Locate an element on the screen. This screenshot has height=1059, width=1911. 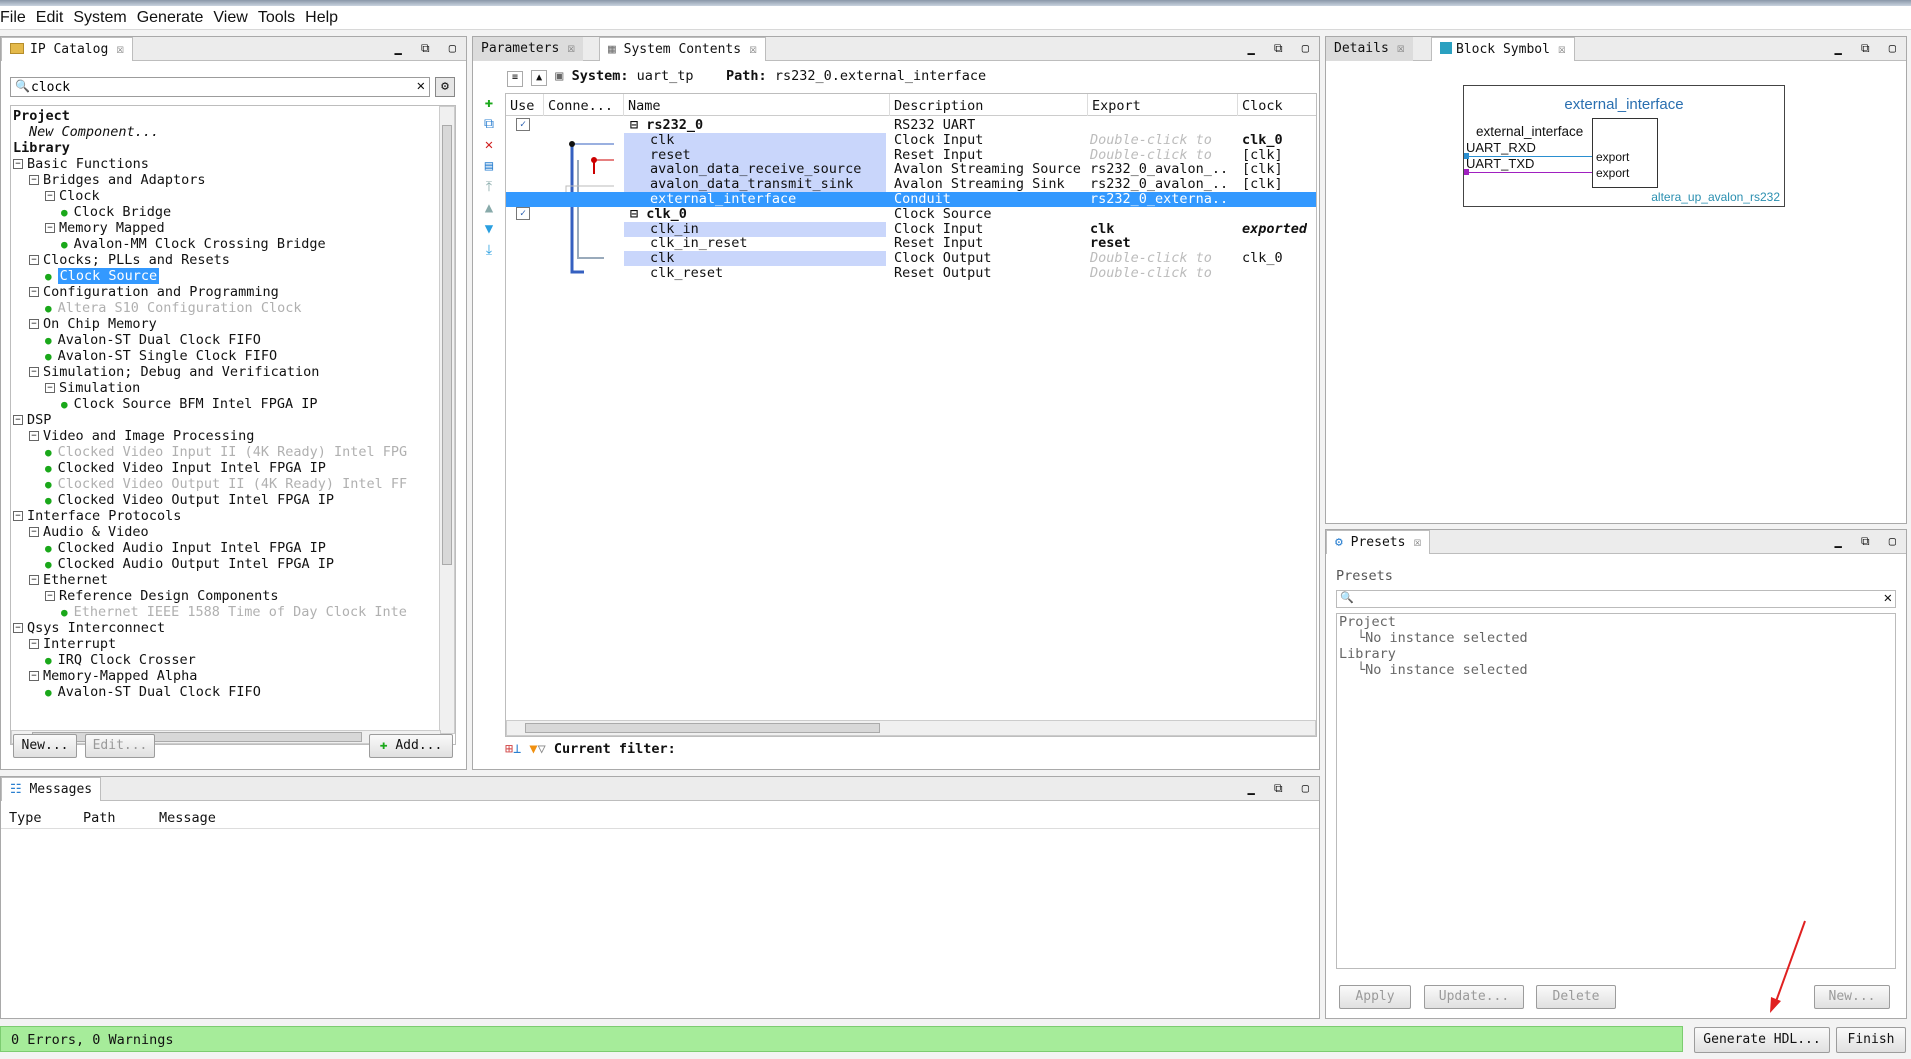
tree-item: ● Clock Bridge is located at coordinates (210, 212).